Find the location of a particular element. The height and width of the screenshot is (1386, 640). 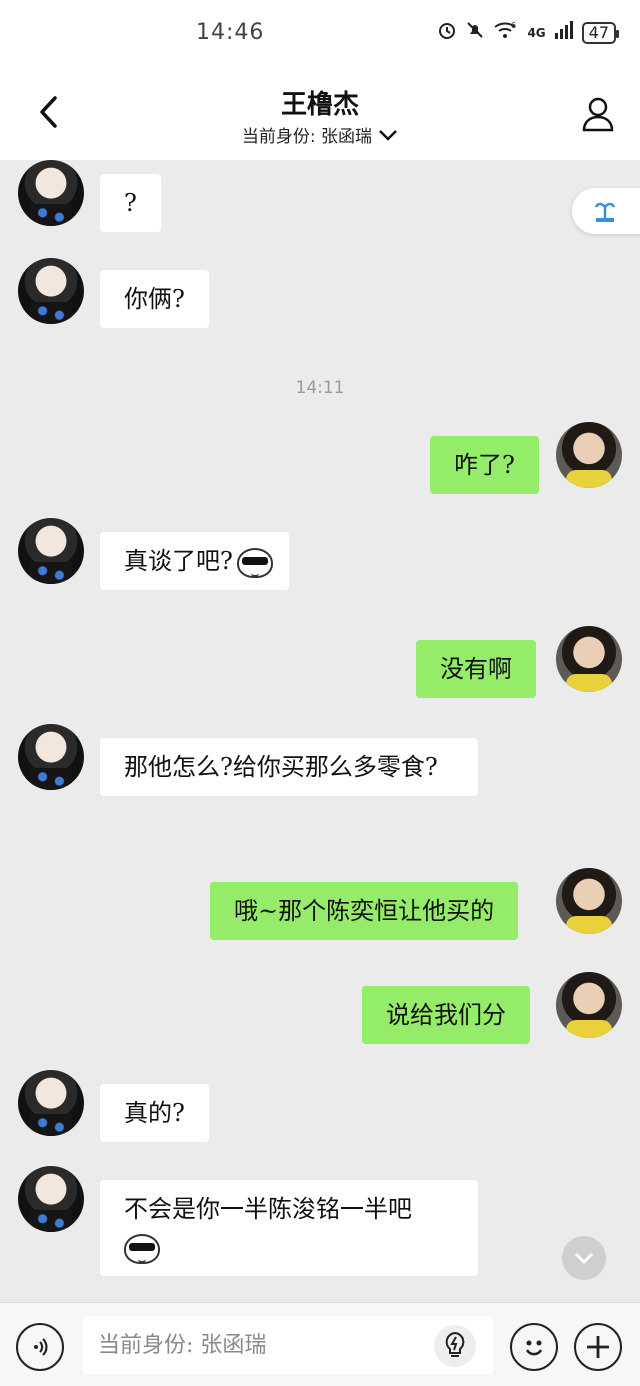

status-icons: 6 4G 47 is located at coordinates (528, 32).